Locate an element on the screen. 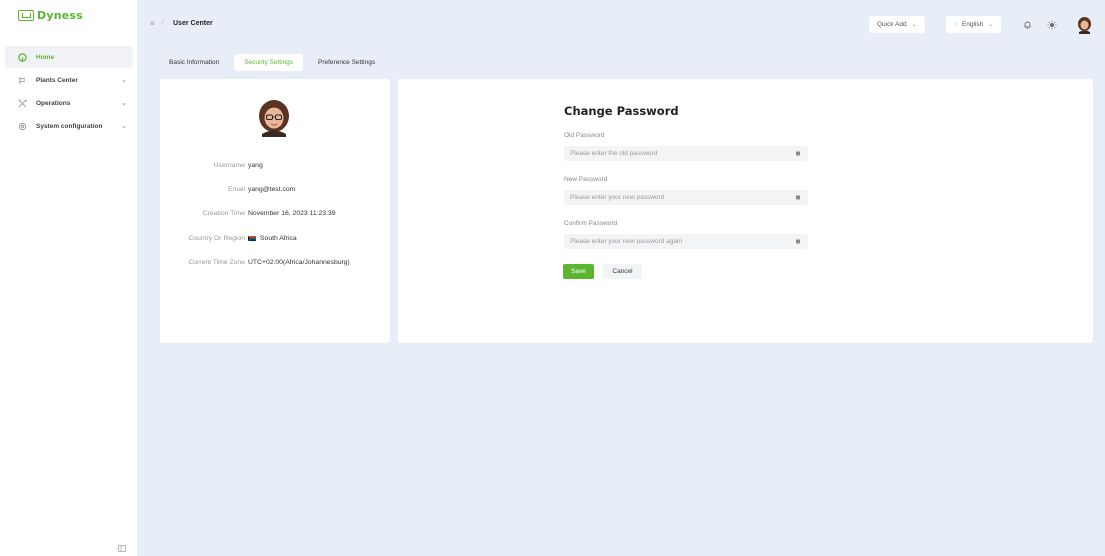 The width and height of the screenshot is (1105, 556). logo-mark-icon is located at coordinates (26, 15).